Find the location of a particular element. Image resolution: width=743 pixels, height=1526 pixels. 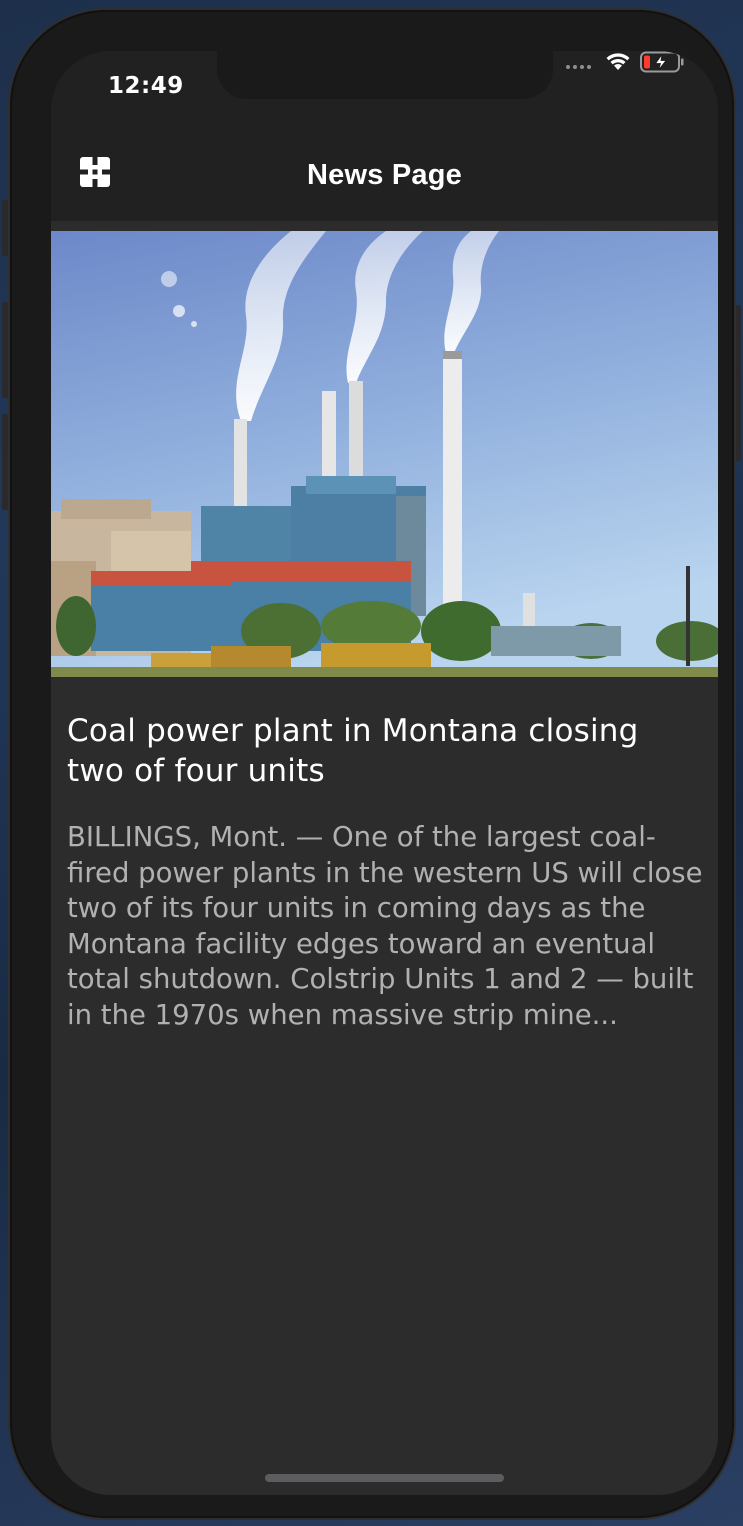

status-bar: 12:49 is located at coordinates (384, 96).